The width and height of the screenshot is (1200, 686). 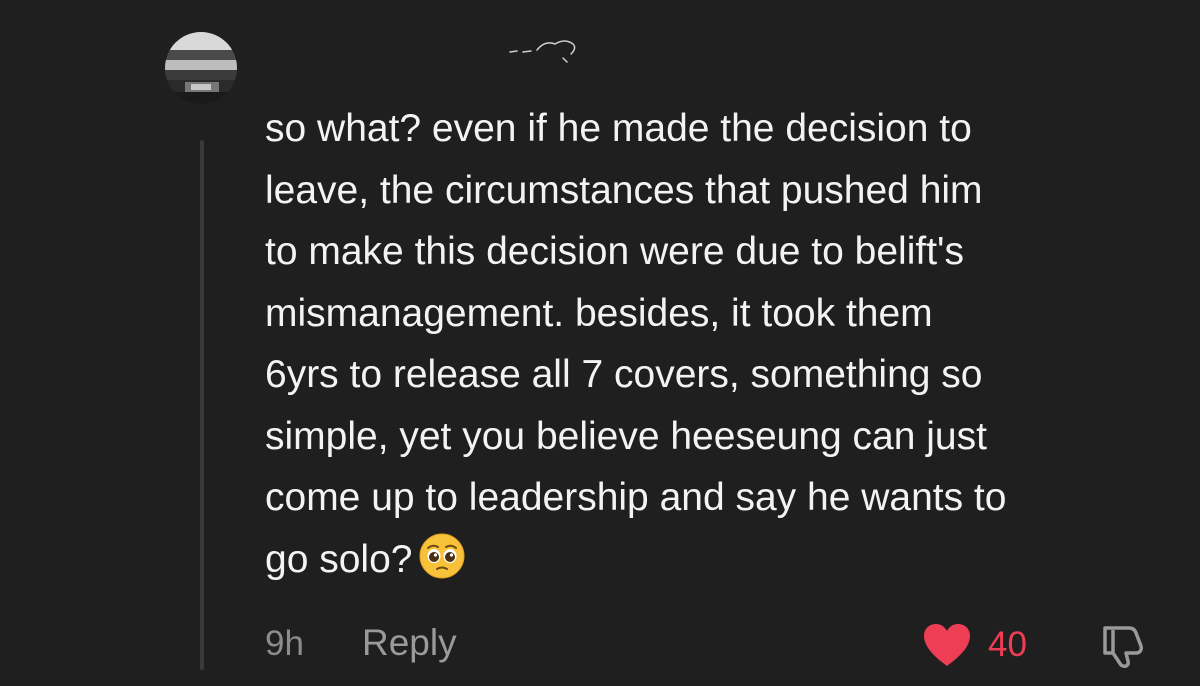 What do you see at coordinates (1007, 644) in the screenshot?
I see `like-count: 40` at bounding box center [1007, 644].